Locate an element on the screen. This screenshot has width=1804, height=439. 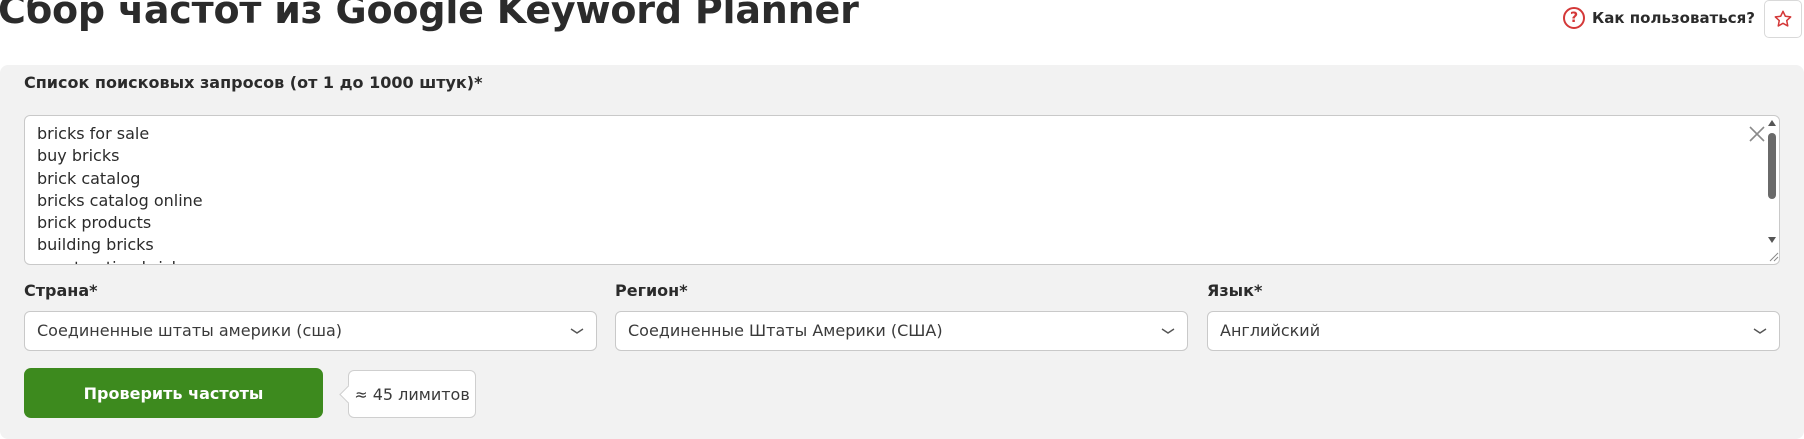
check-frequencies-button: Проверить частоты is located at coordinates (173, 393).